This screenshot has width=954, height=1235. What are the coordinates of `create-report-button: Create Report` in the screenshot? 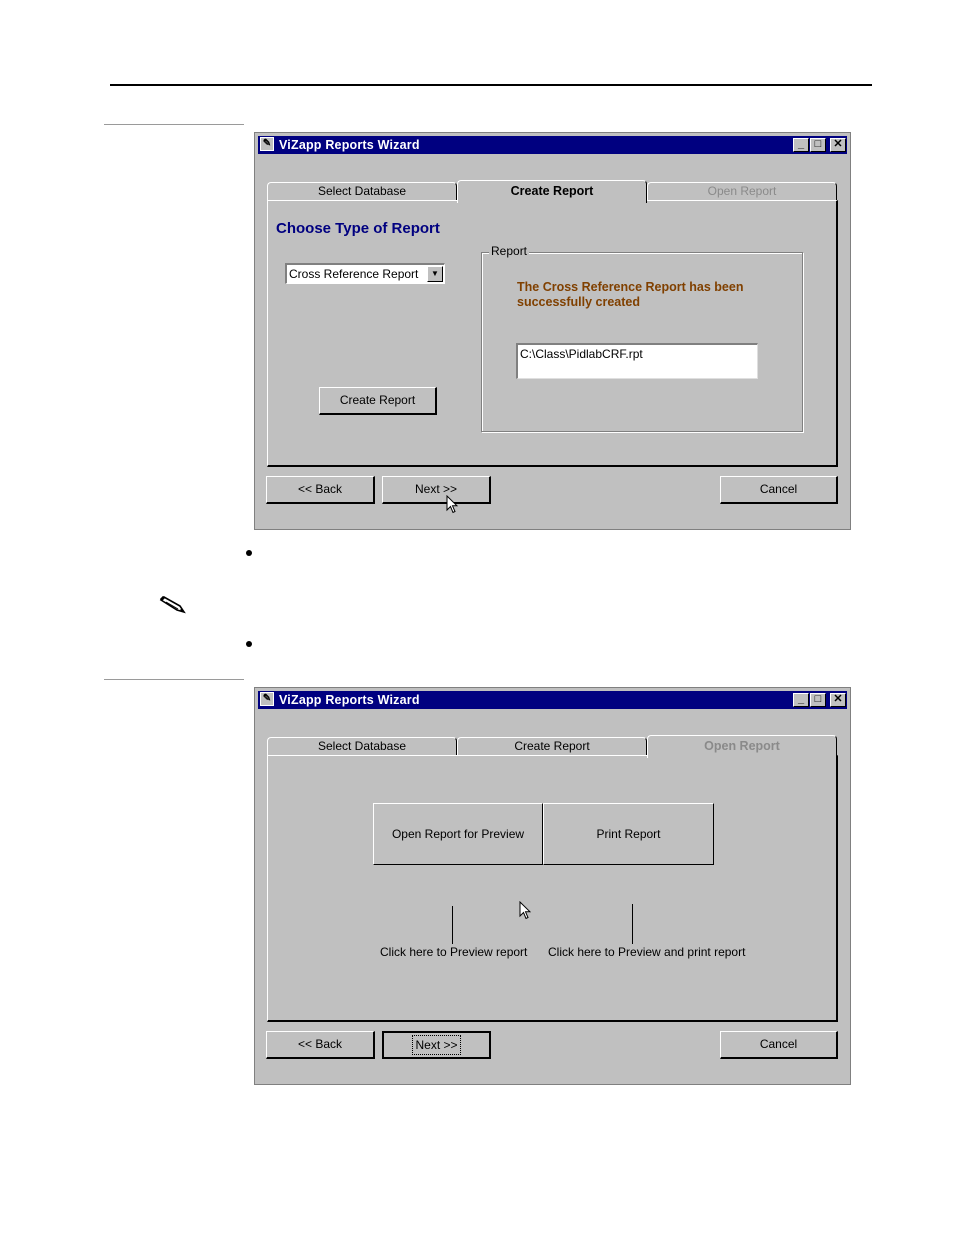 It's located at (378, 401).